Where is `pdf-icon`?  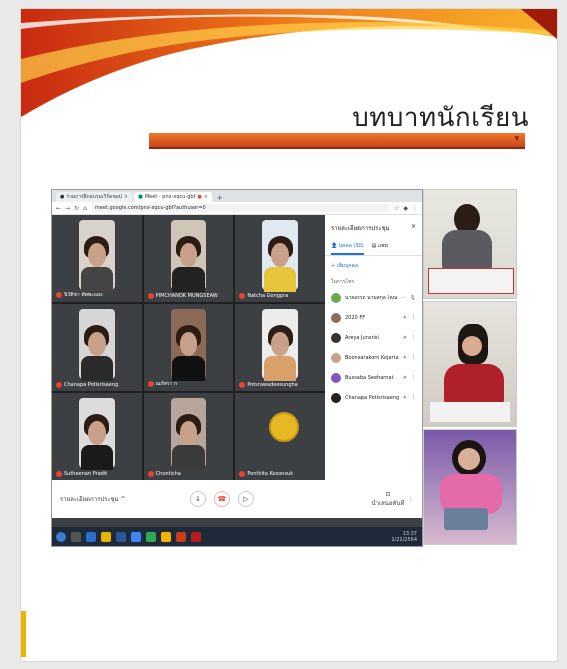
pdf-icon is located at coordinates (196, 536).